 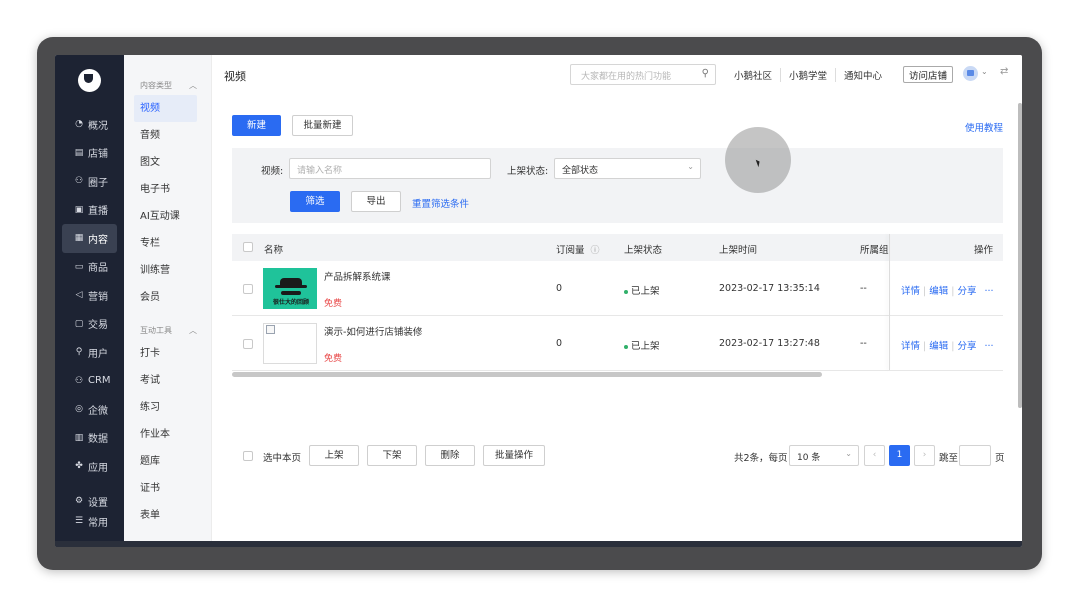 What do you see at coordinates (334, 455) in the screenshot?
I see `on-shelf-button: 上架` at bounding box center [334, 455].